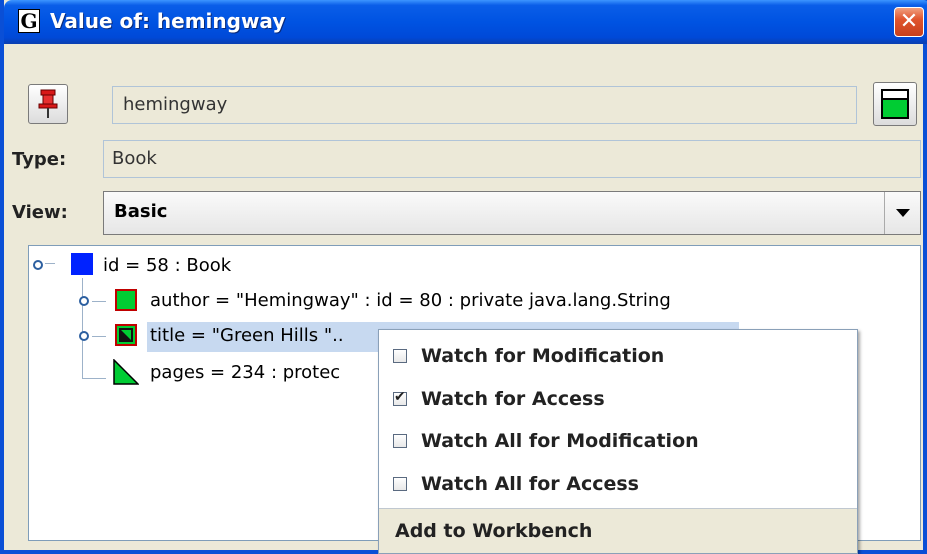 The width and height of the screenshot is (927, 554). What do you see at coordinates (484, 105) in the screenshot?
I see `object-name-field: hemingway` at bounding box center [484, 105].